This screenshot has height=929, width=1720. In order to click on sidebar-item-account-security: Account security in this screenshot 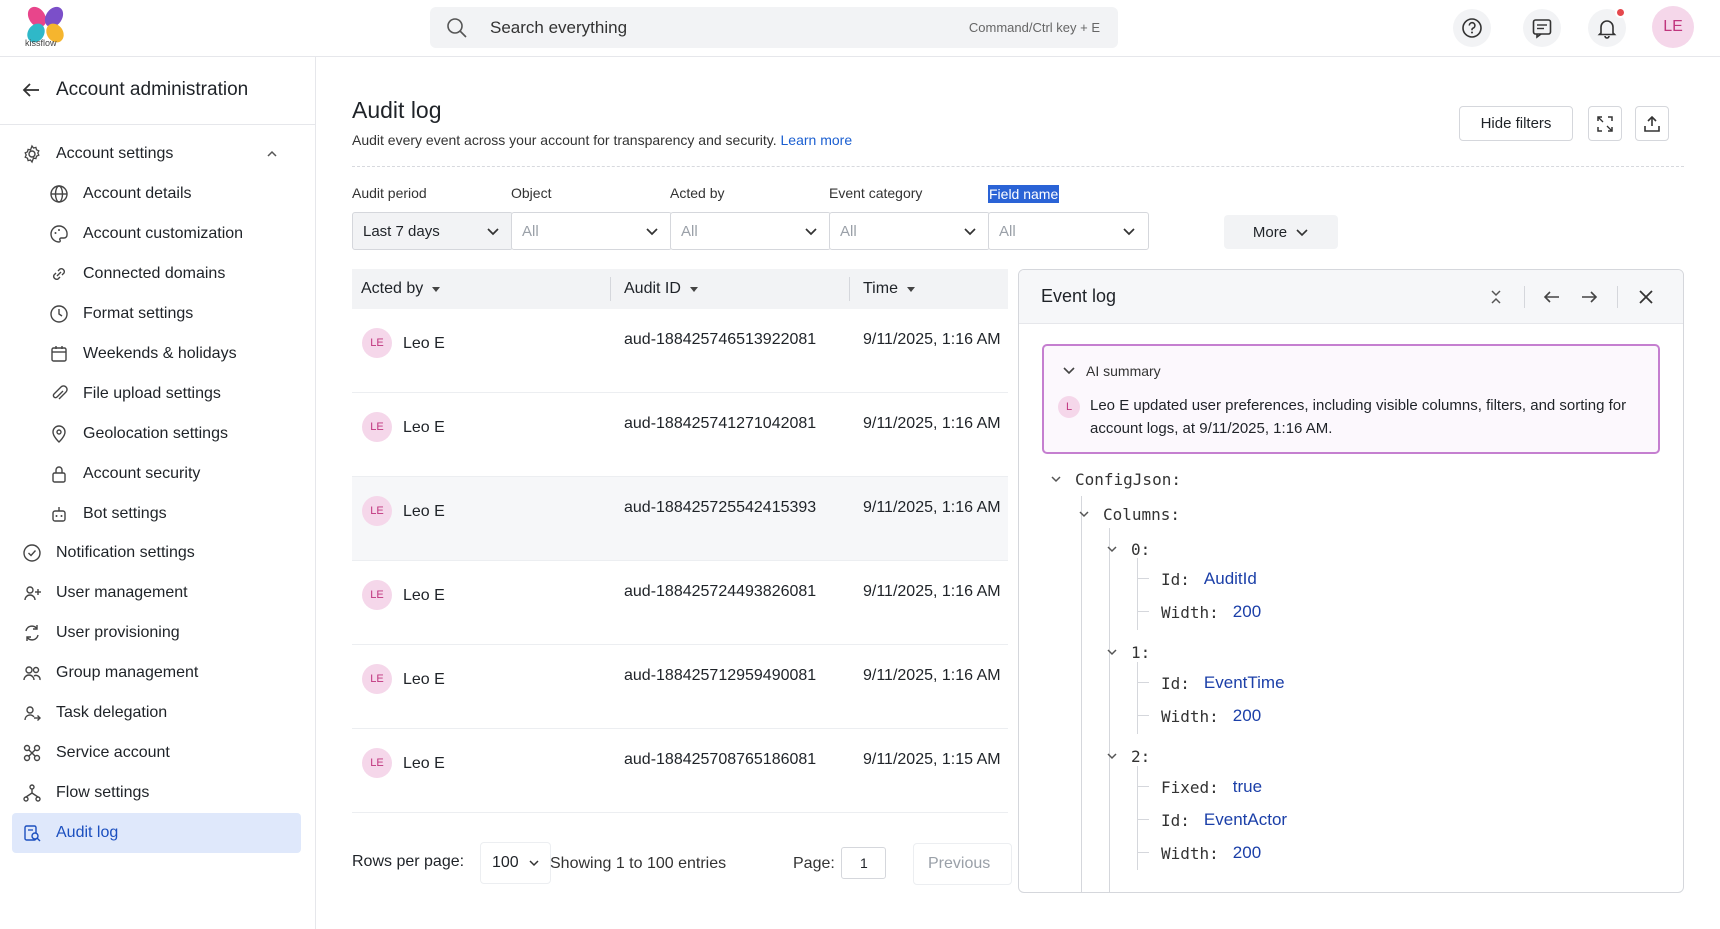, I will do `click(156, 474)`.